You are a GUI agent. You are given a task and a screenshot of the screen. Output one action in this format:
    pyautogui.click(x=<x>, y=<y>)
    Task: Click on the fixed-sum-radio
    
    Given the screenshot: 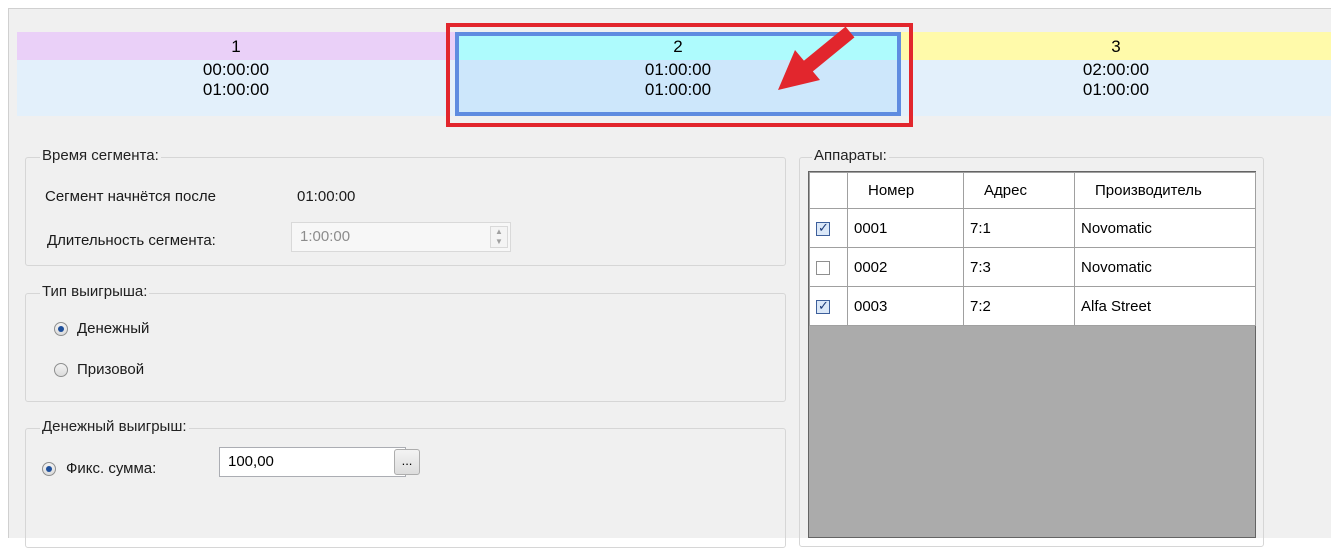 What is the action you would take?
    pyautogui.click(x=49, y=469)
    